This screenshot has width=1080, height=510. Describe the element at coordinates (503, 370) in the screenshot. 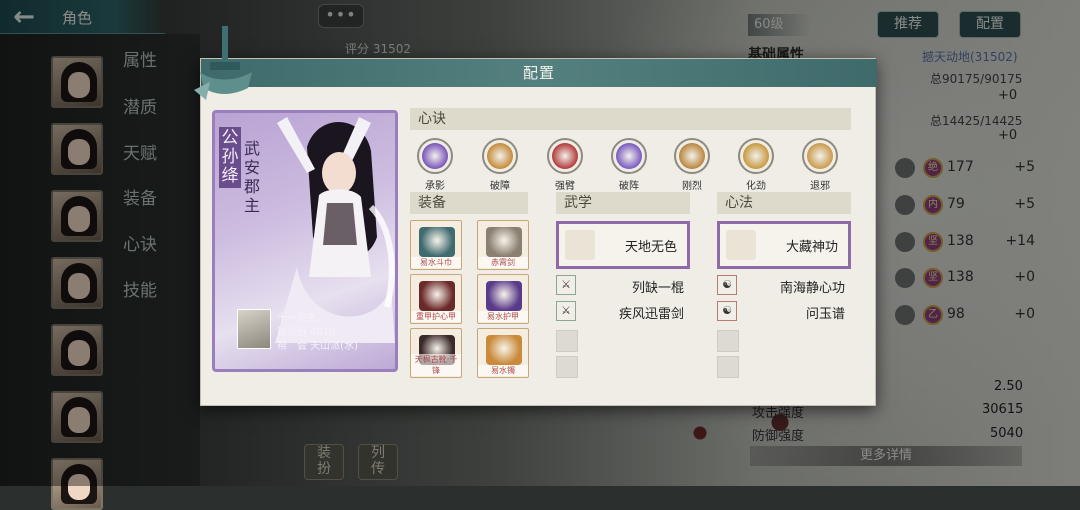

I see `equip-label: 易水镯` at that location.